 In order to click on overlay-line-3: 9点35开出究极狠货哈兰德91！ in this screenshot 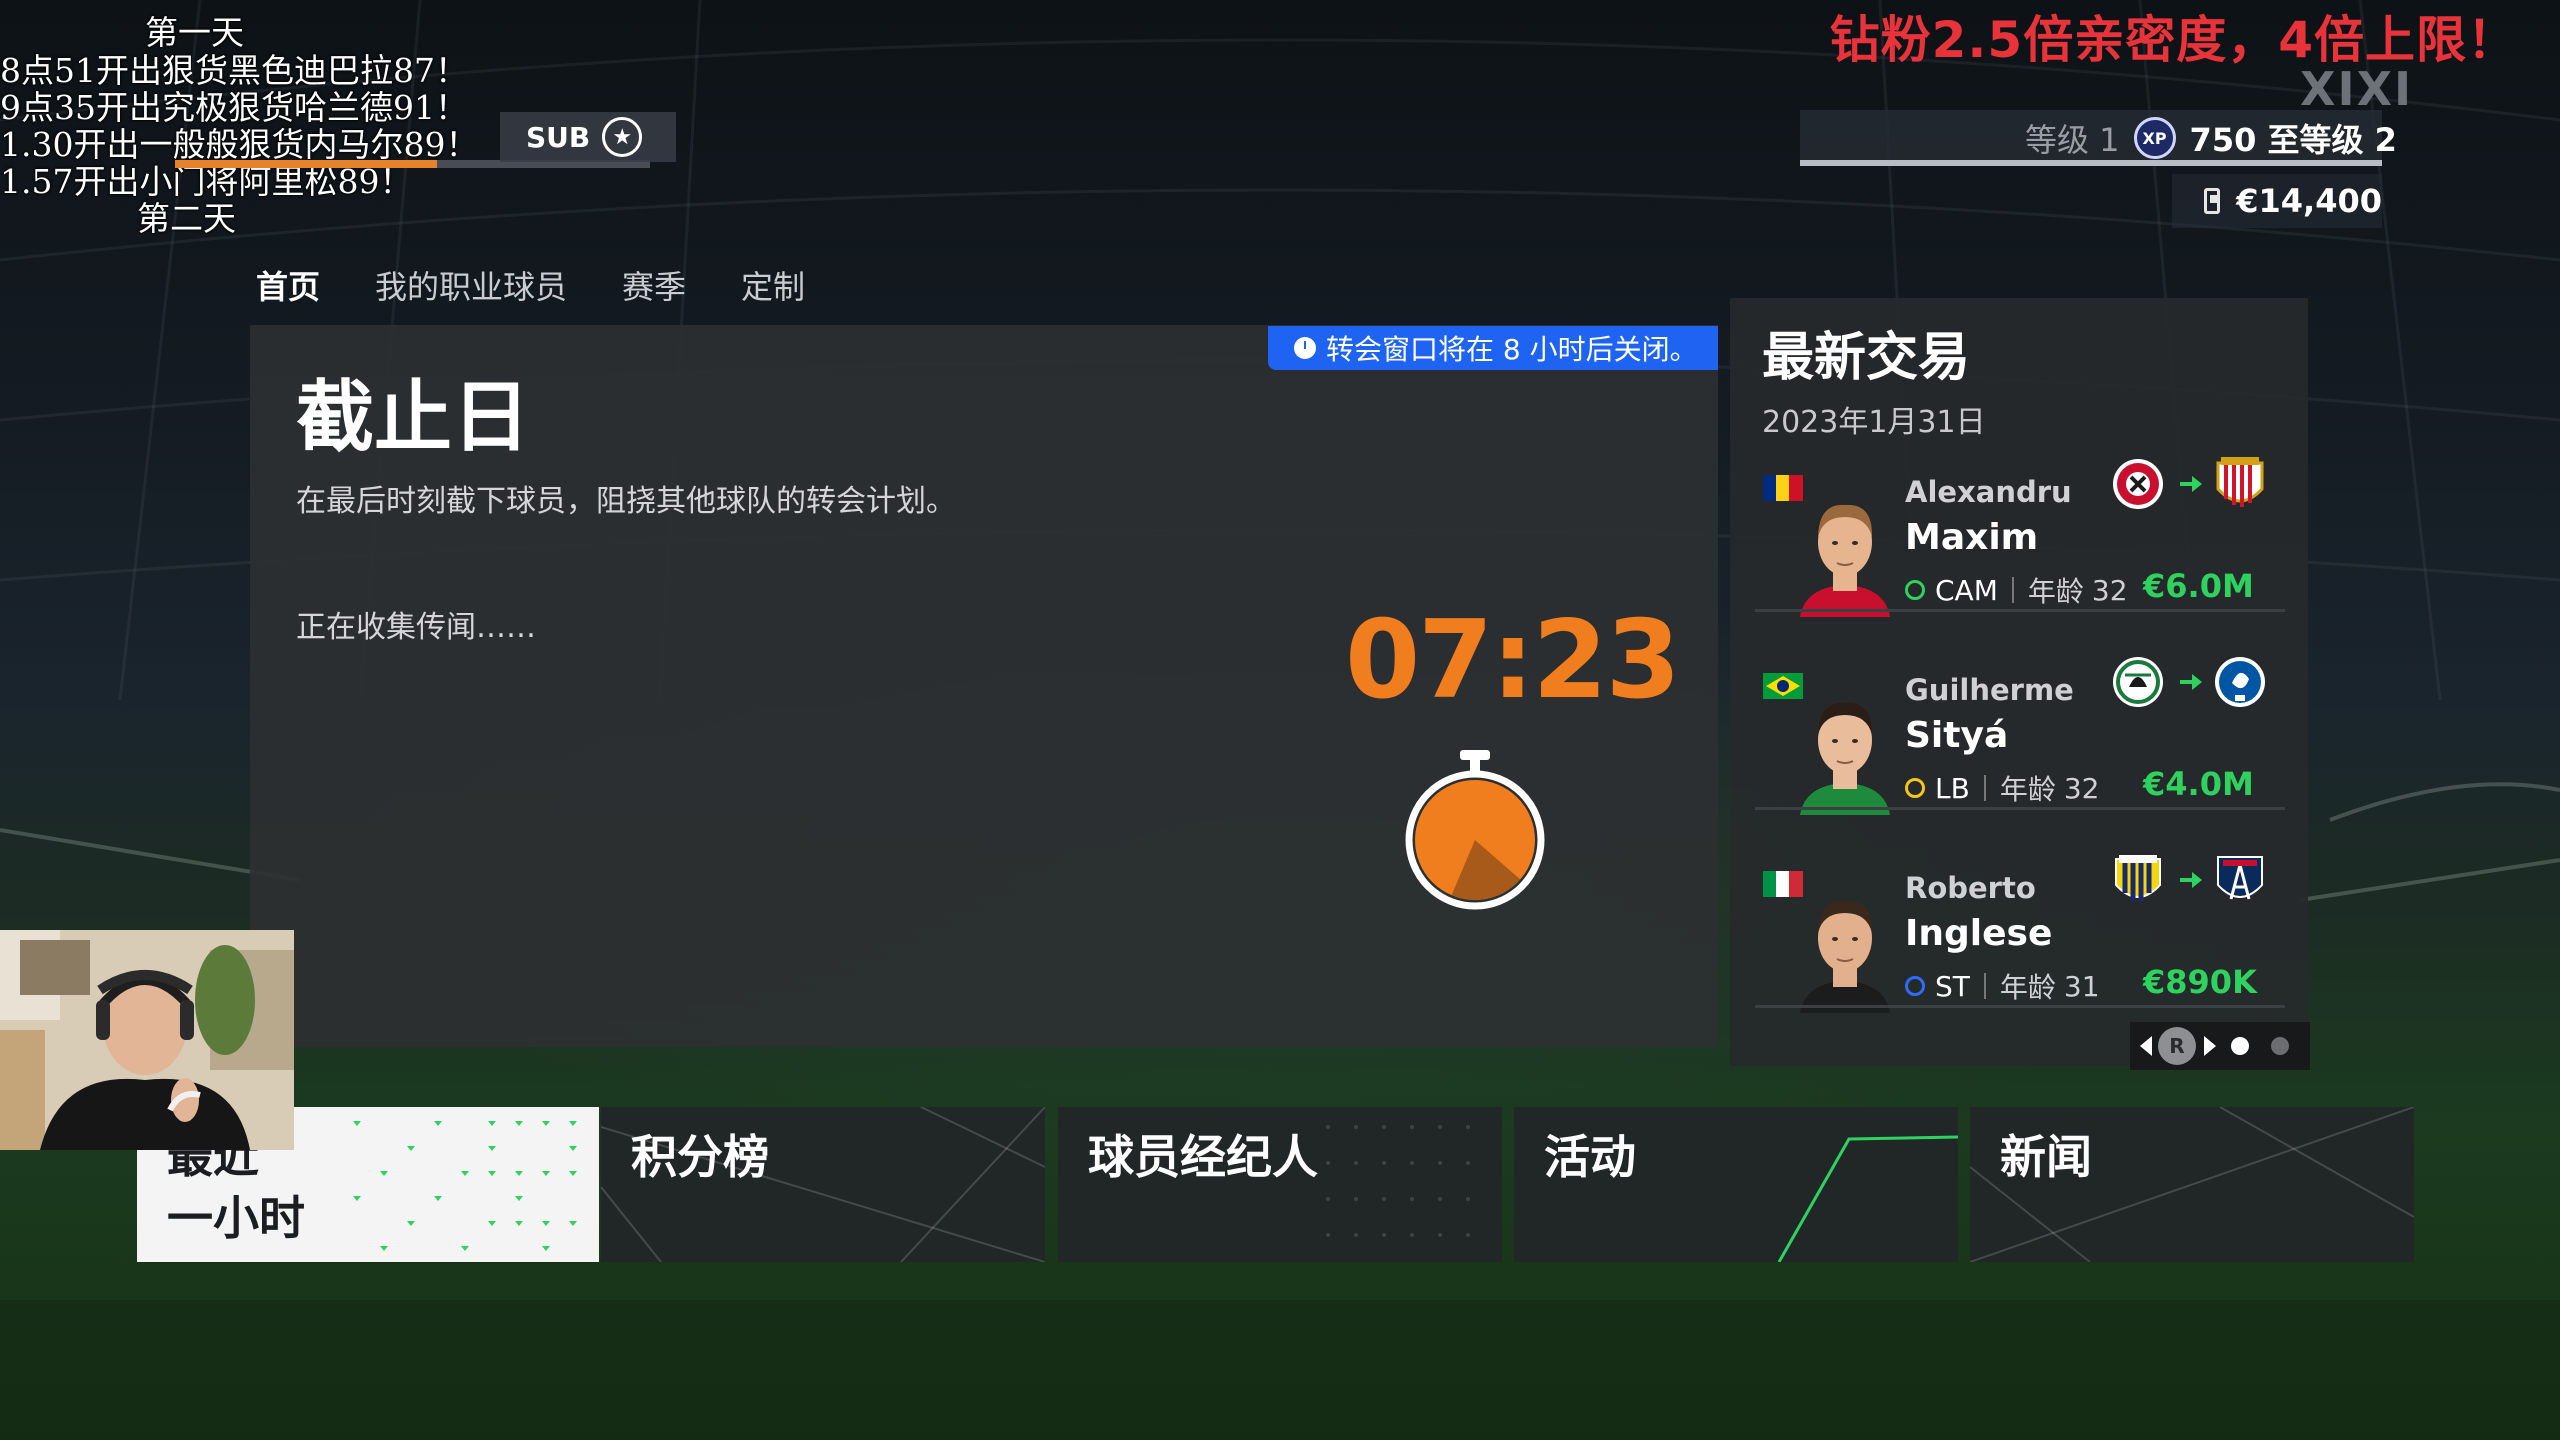, I will do `click(234, 107)`.